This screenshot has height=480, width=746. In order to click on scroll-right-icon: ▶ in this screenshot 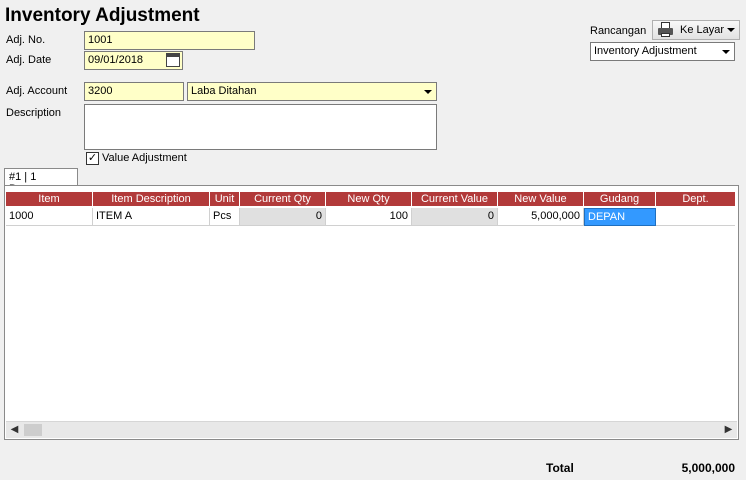, I will do `click(728, 430)`.